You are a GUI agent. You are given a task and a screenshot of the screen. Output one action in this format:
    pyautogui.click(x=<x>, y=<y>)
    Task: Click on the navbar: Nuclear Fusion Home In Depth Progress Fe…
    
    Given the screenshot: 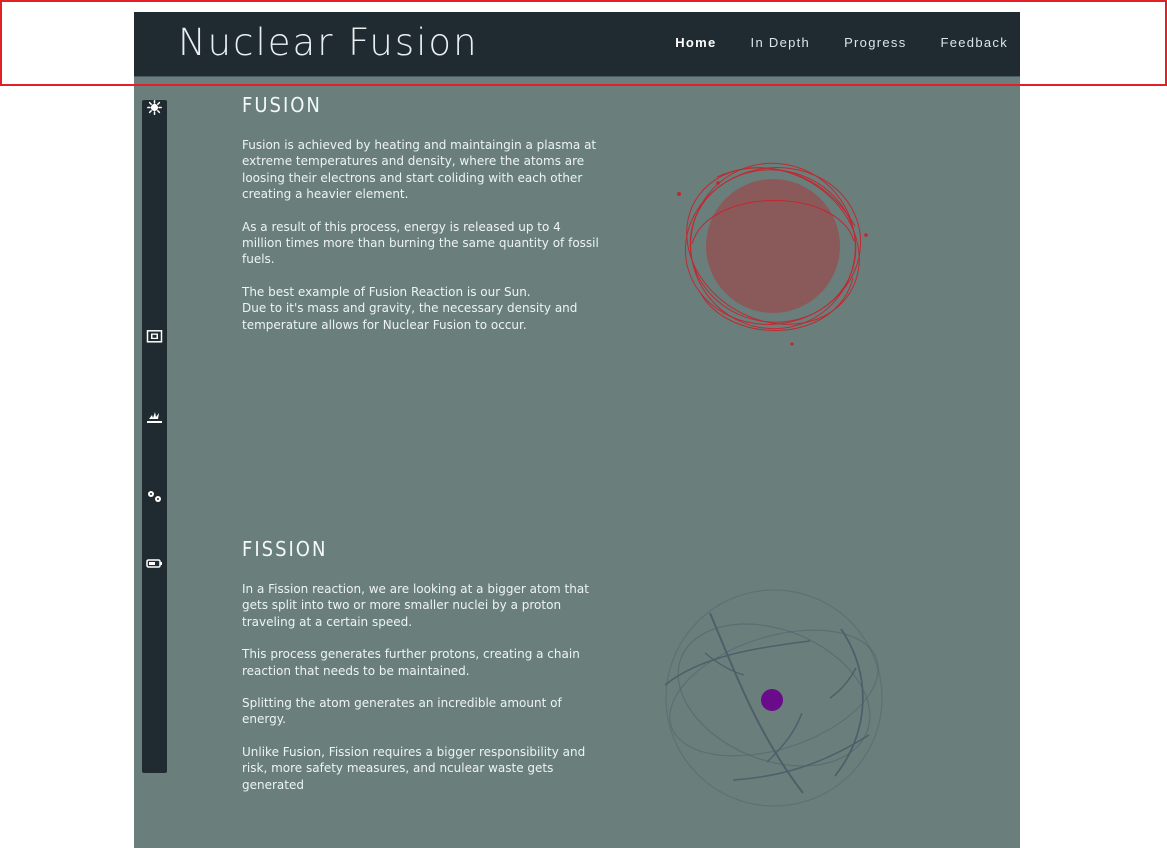 What is the action you would take?
    pyautogui.click(x=577, y=44)
    